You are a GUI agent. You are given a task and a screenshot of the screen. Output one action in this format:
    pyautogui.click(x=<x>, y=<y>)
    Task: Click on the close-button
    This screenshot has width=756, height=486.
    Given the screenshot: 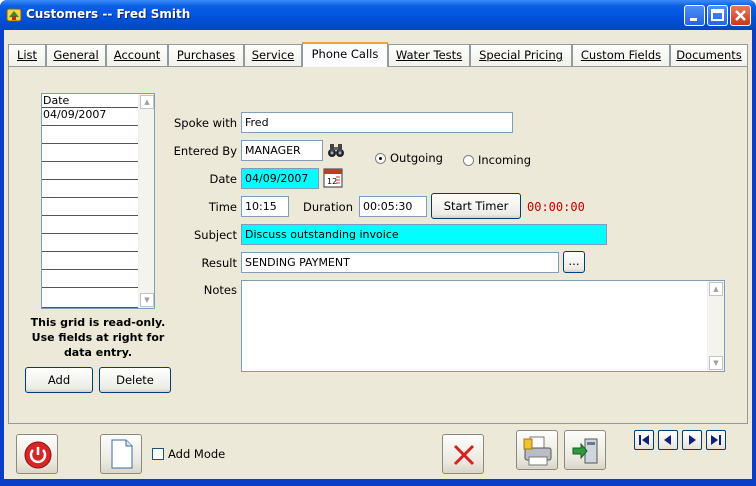 What is the action you would take?
    pyautogui.click(x=740, y=15)
    